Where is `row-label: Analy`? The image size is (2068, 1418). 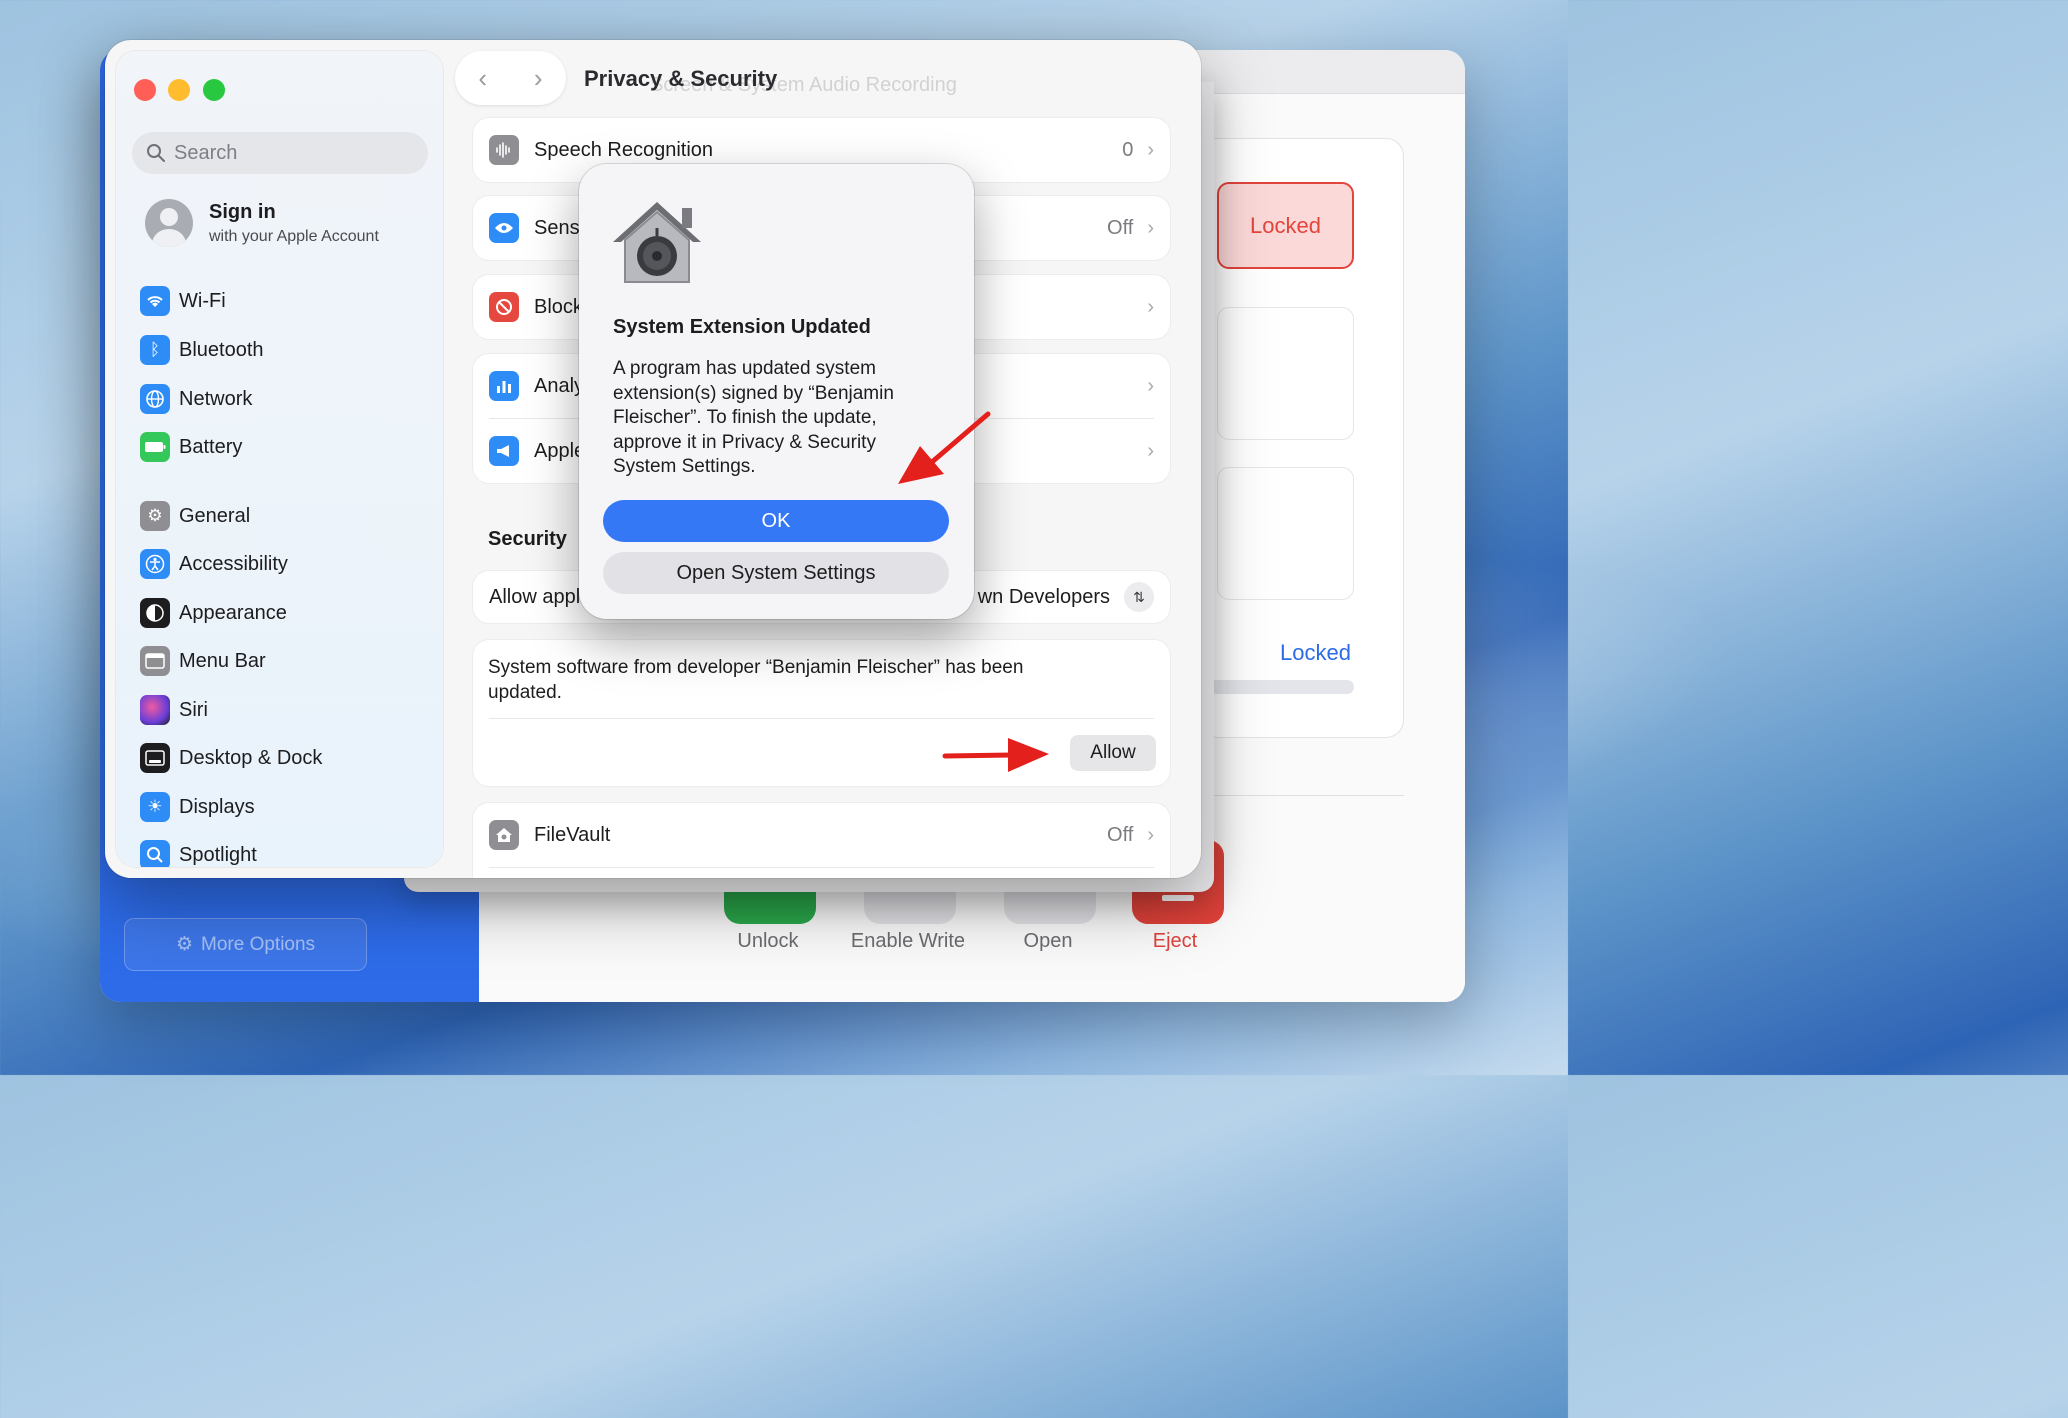
row-label: Analy is located at coordinates (559, 385).